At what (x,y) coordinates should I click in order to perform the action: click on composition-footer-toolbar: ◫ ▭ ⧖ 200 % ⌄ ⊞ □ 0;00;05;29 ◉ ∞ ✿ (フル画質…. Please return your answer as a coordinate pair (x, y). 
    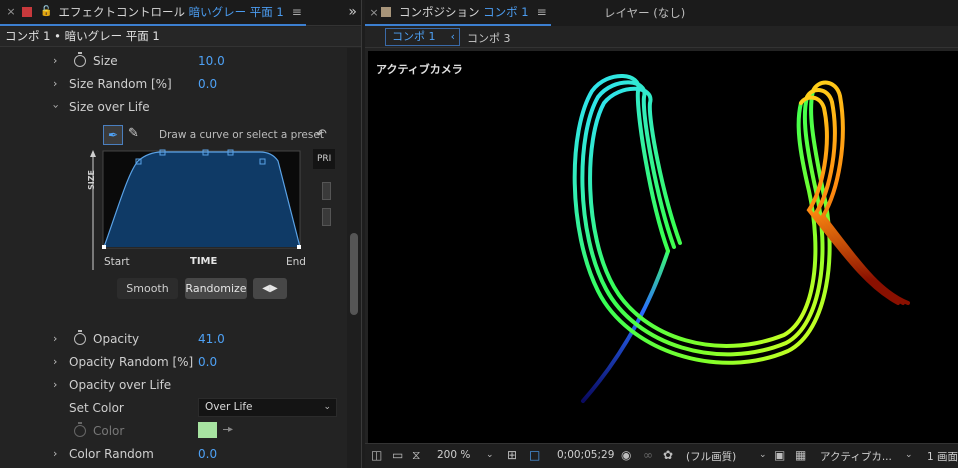
    Looking at the image, I should click on (661, 455).